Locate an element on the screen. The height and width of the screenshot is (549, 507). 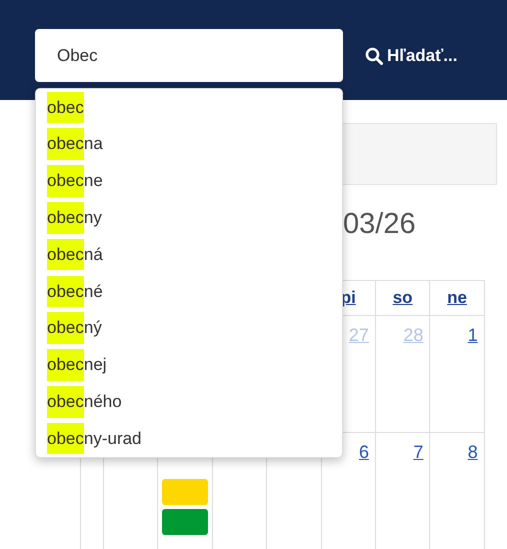
calendar-title: 03/26 is located at coordinates (379, 224).